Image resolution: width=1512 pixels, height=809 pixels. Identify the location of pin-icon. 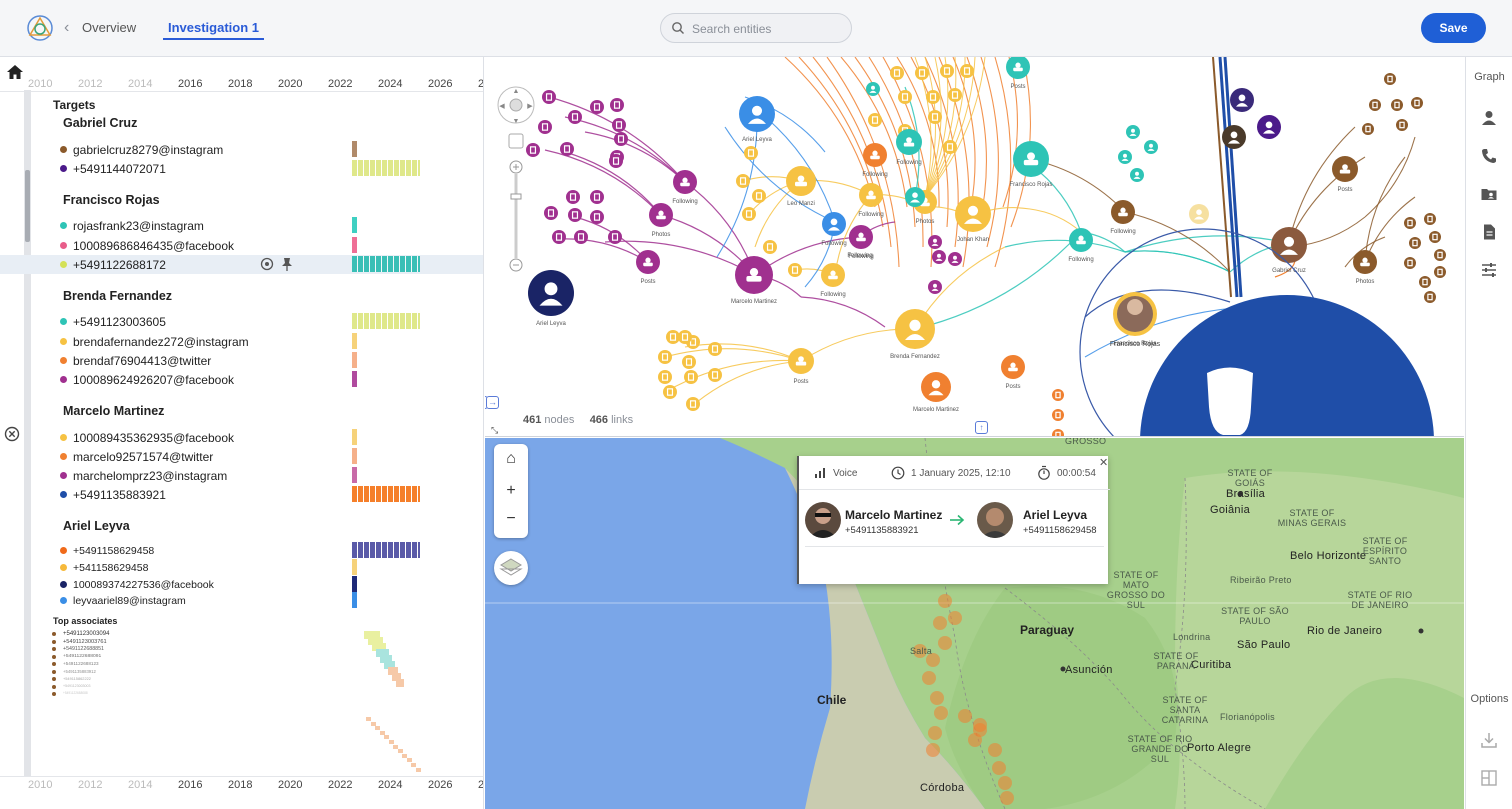
(287, 264).